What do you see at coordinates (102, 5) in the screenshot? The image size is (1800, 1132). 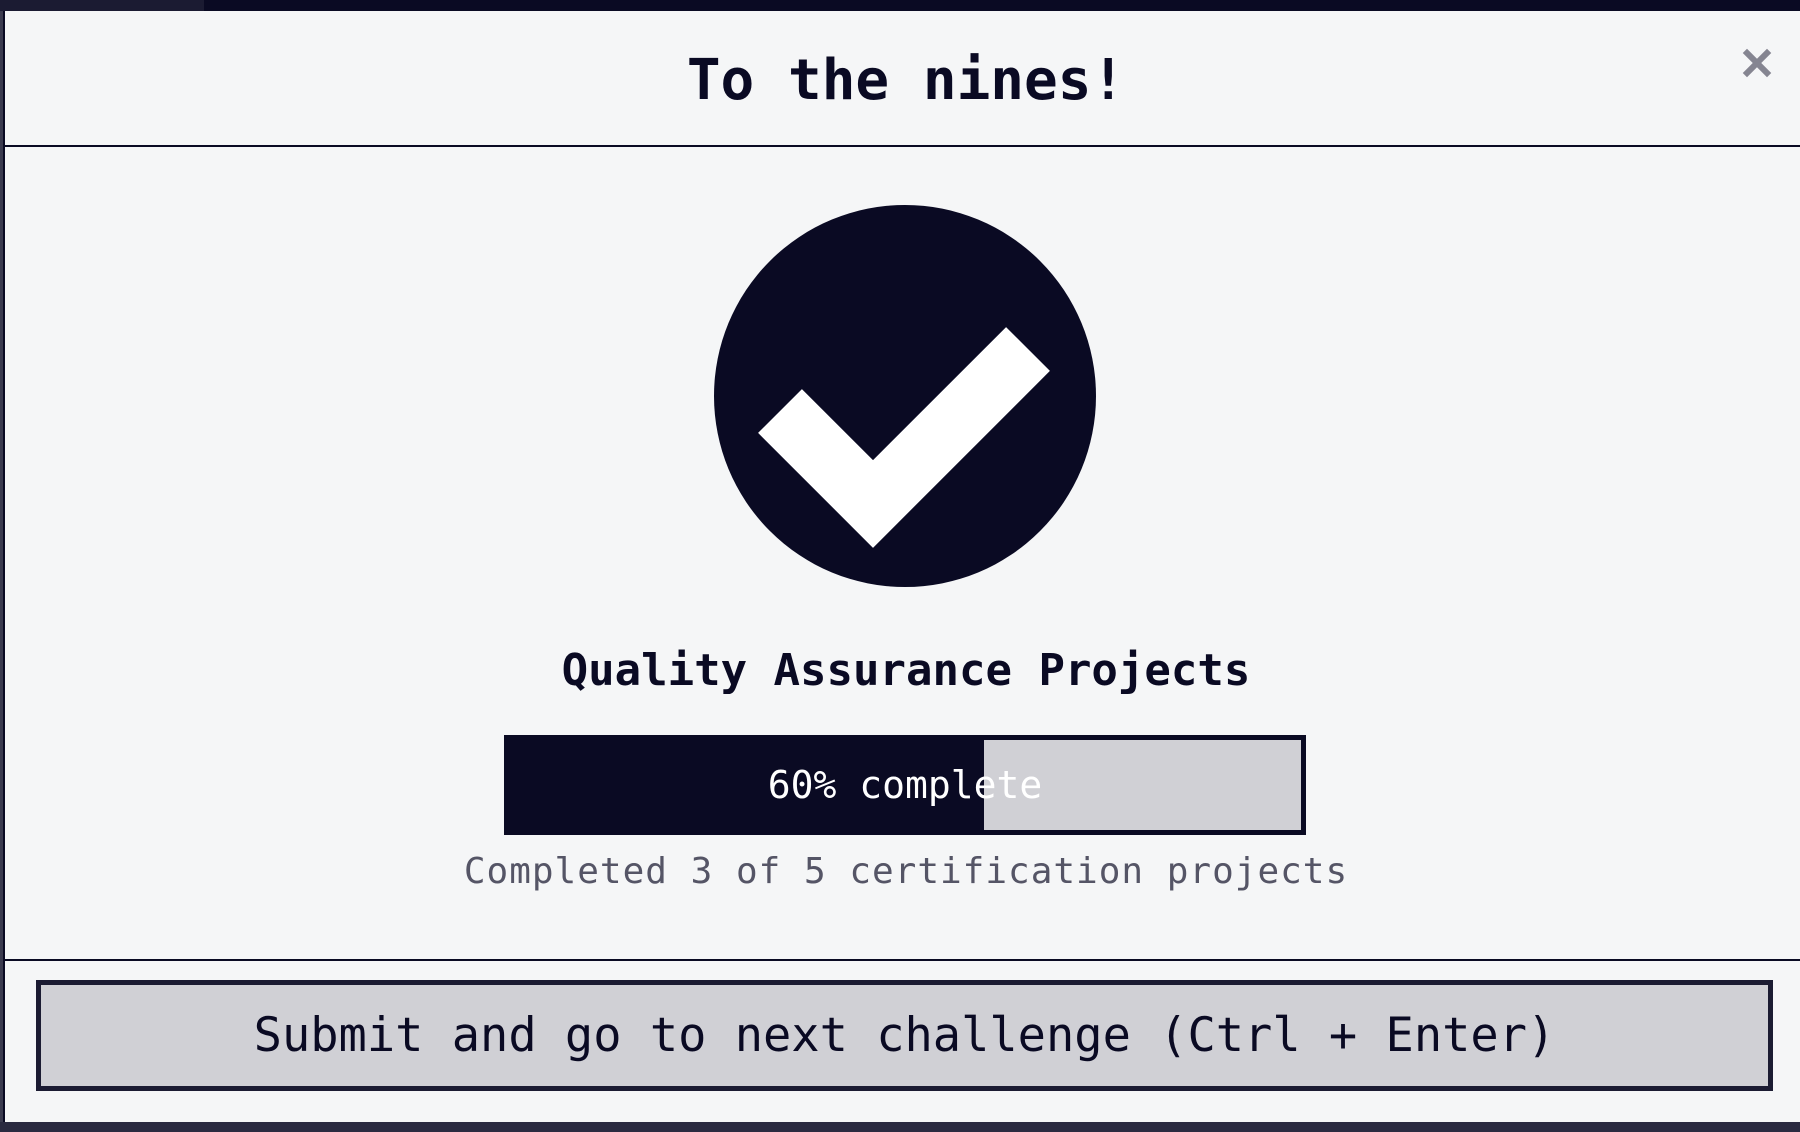 I see `top-nav-left-segment` at bounding box center [102, 5].